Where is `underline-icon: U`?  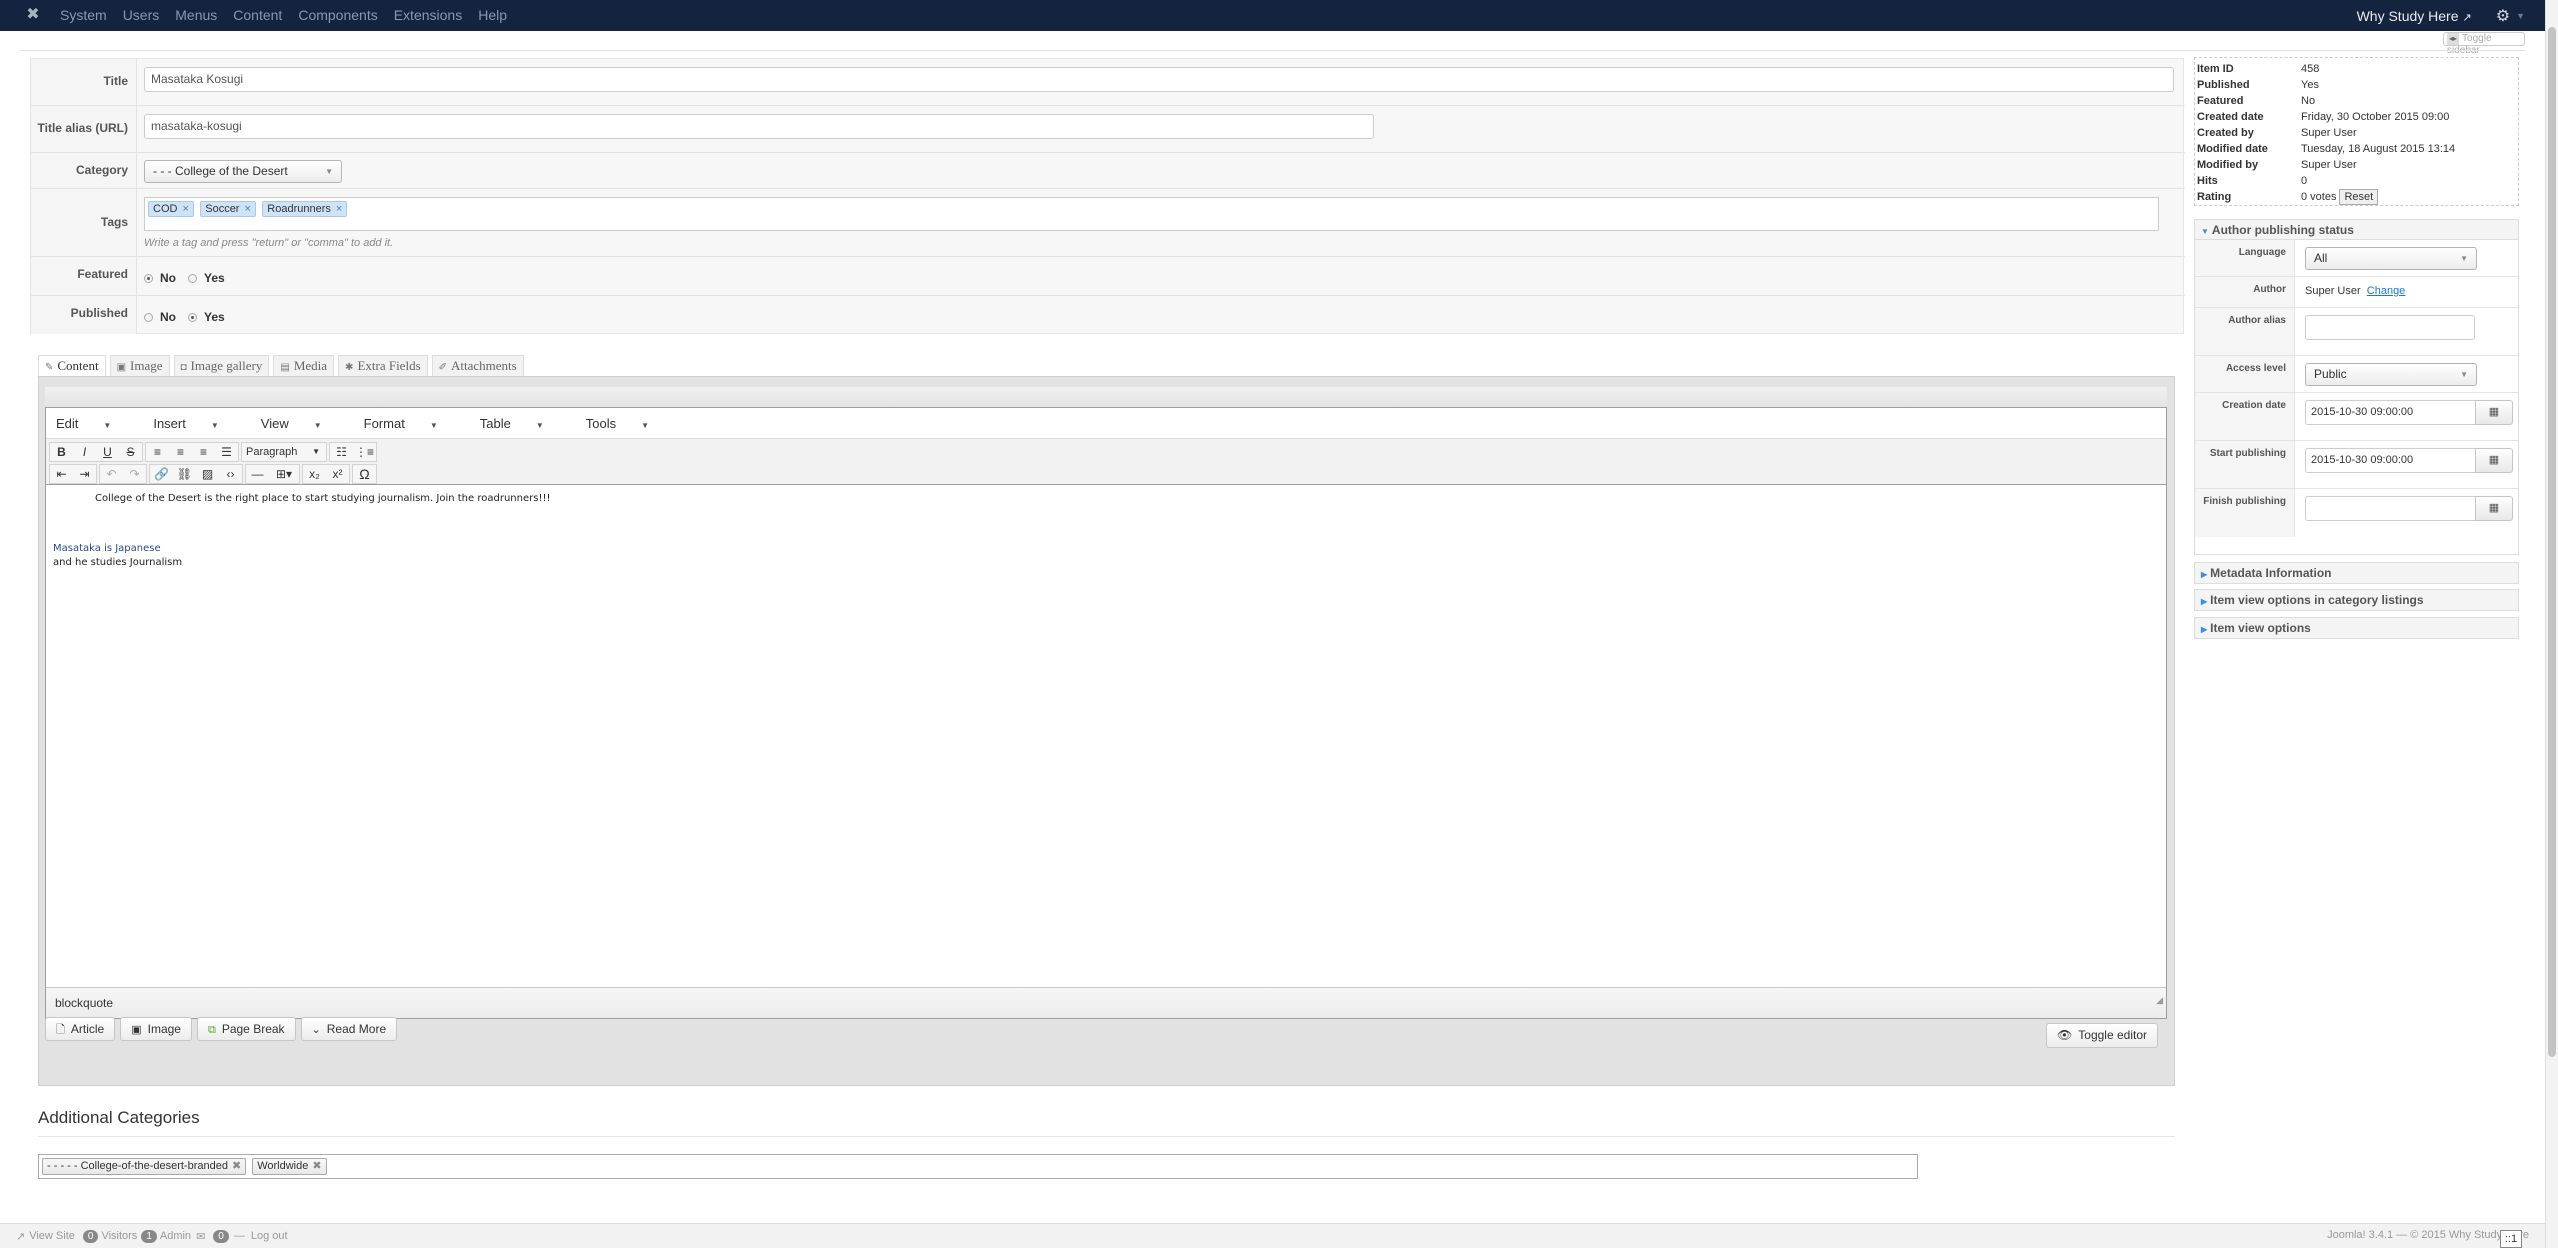 underline-icon: U is located at coordinates (107, 452).